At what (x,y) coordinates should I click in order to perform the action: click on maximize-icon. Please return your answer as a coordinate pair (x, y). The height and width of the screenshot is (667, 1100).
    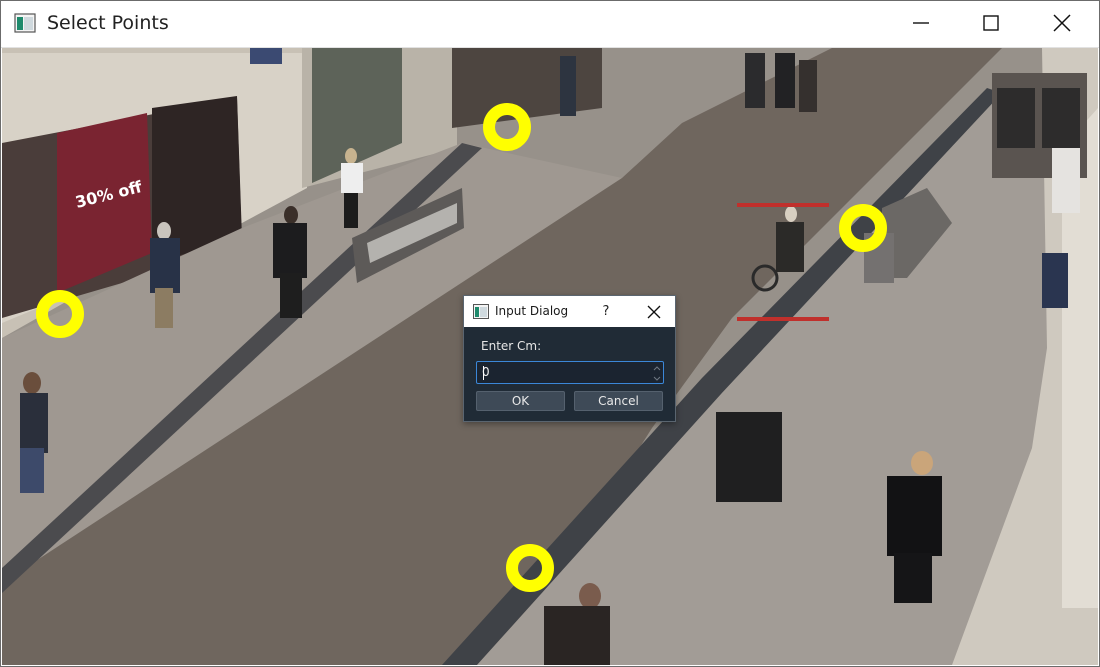
    Looking at the image, I should click on (991, 23).